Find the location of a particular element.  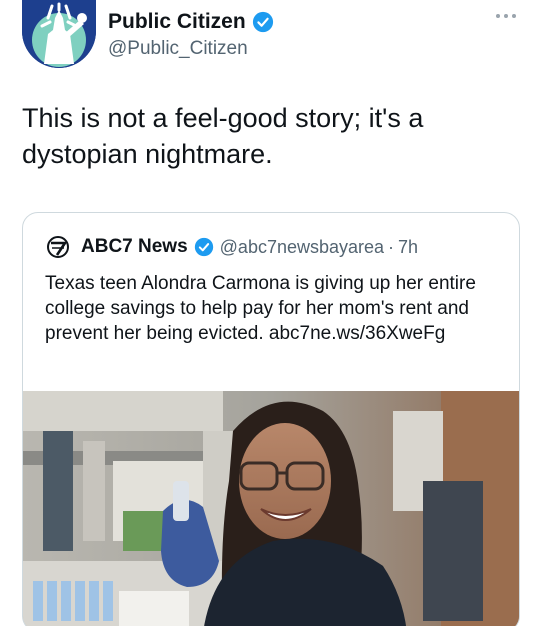

author-handle: @Public_Citizen is located at coordinates (178, 49).